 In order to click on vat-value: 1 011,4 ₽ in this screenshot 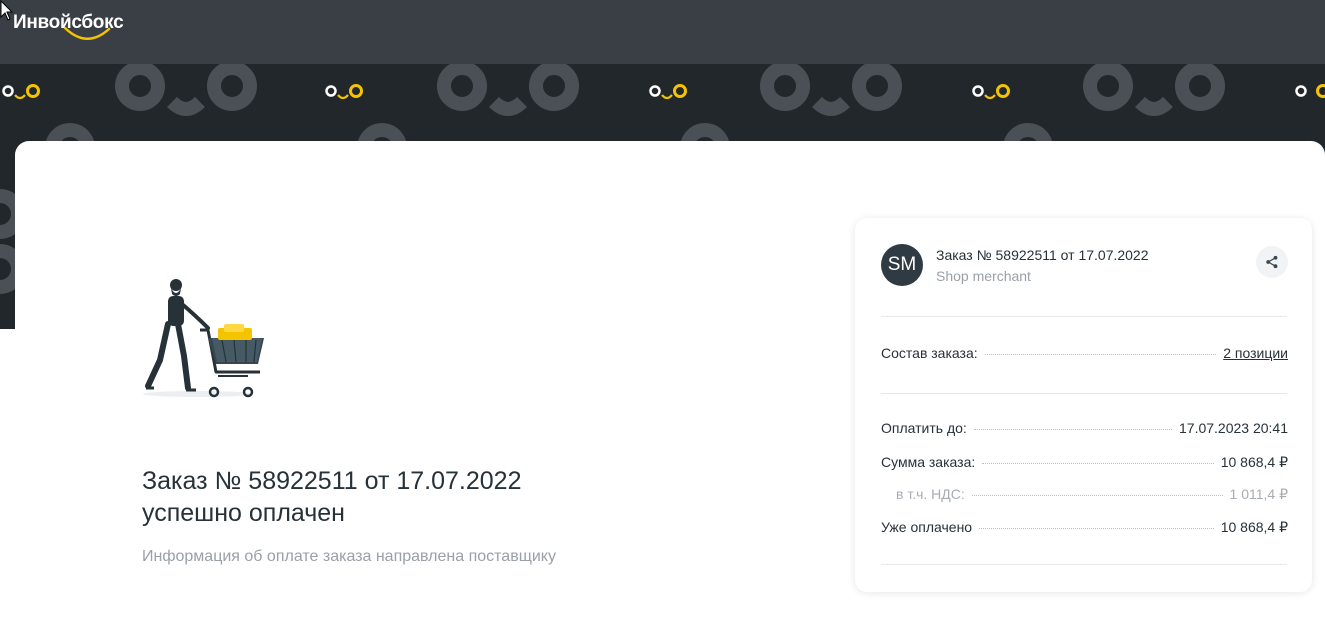, I will do `click(1258, 494)`.